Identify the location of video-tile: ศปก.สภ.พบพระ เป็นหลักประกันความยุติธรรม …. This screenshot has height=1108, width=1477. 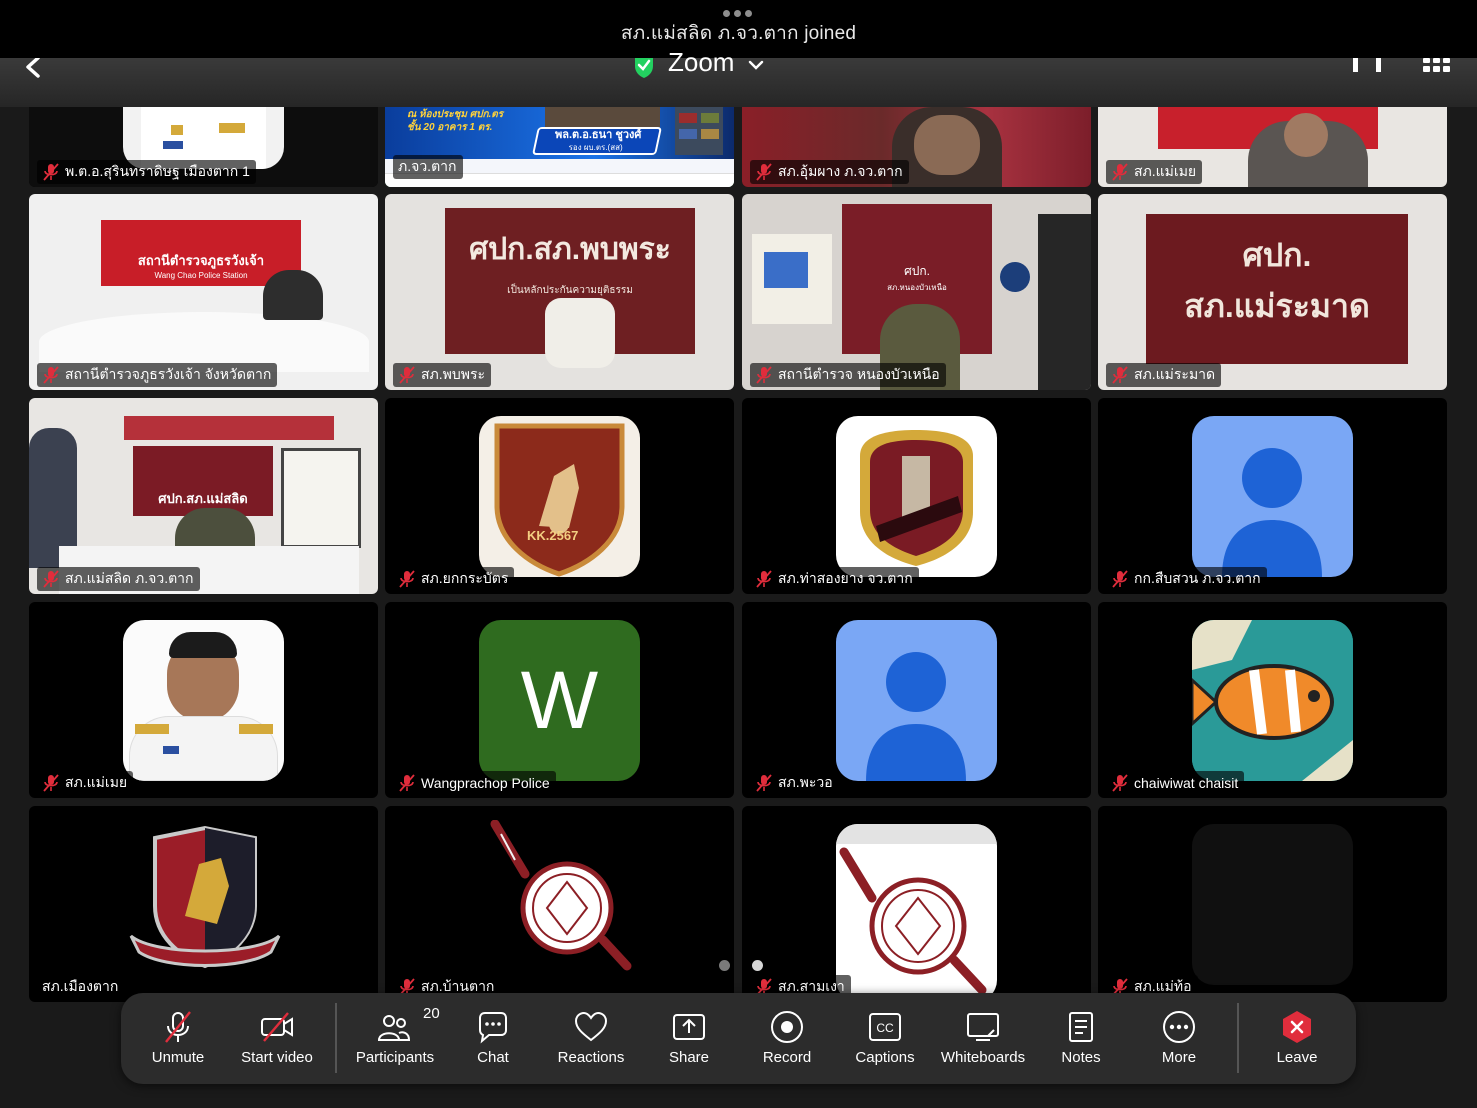
(559, 292).